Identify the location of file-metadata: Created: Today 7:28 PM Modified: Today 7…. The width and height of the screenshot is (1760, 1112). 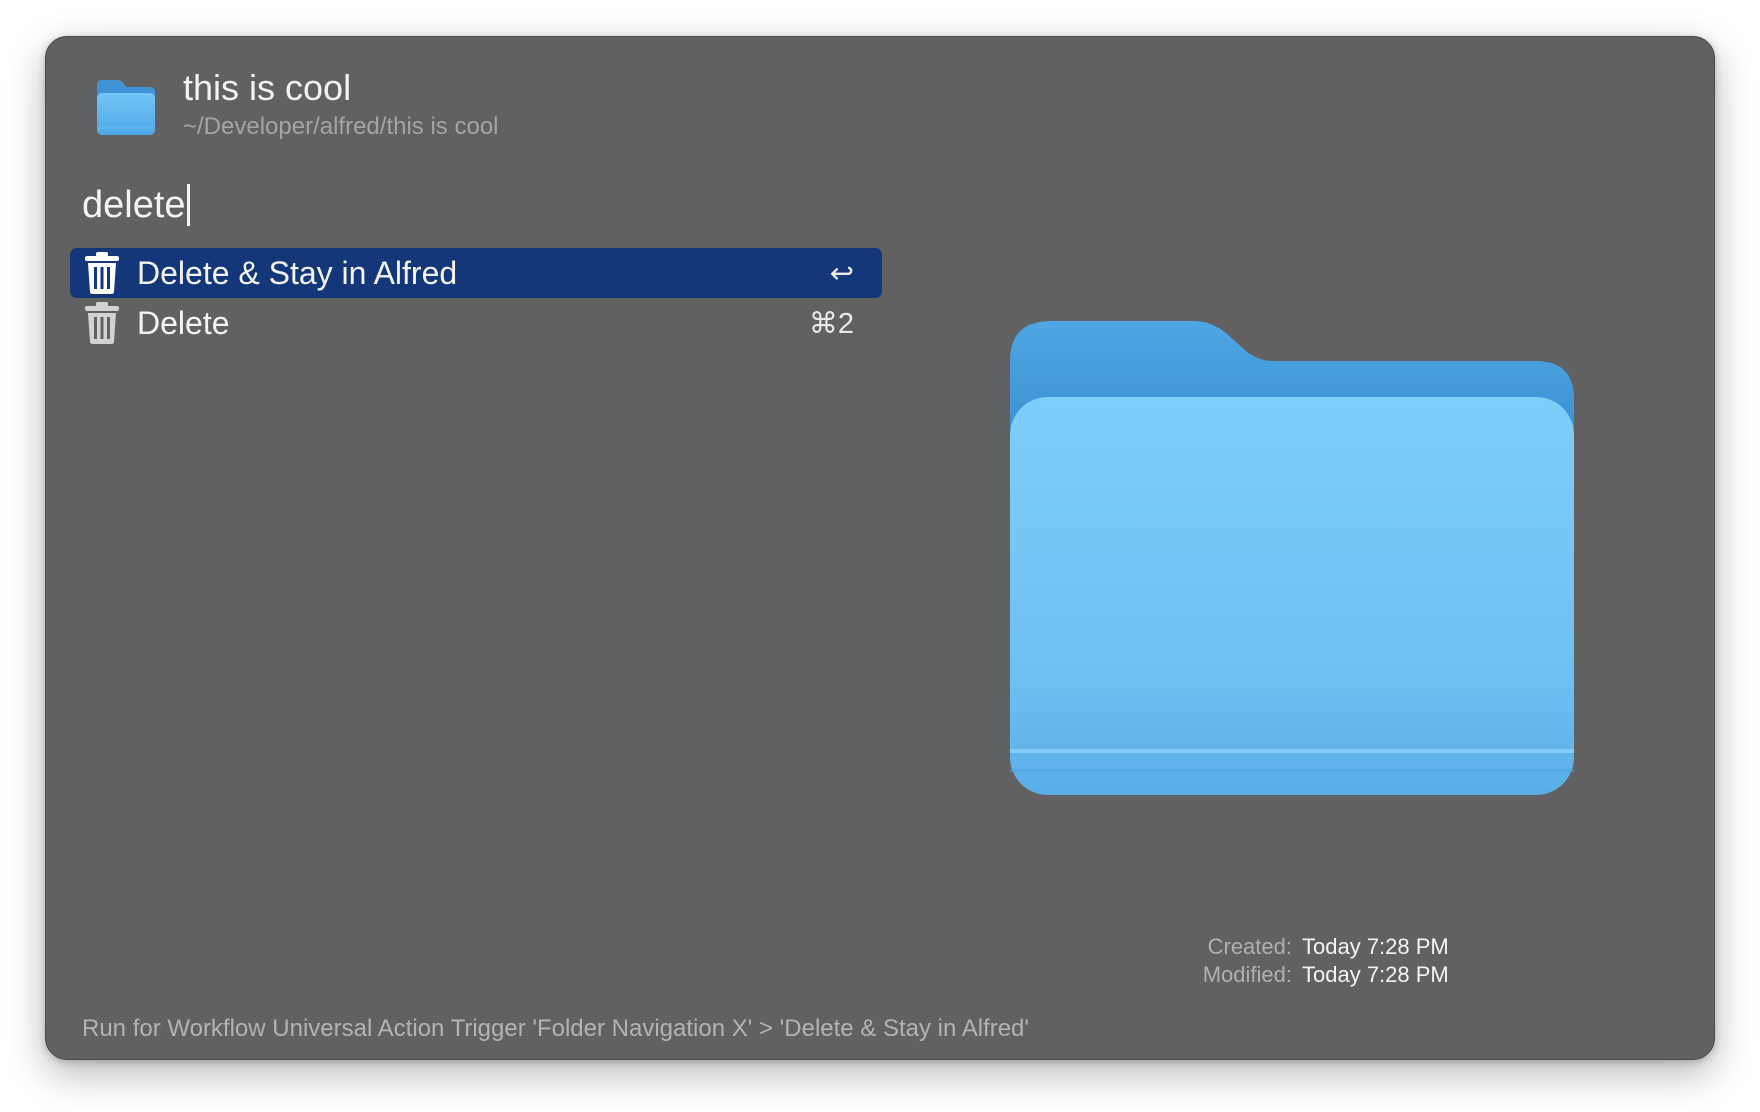
(1277, 961).